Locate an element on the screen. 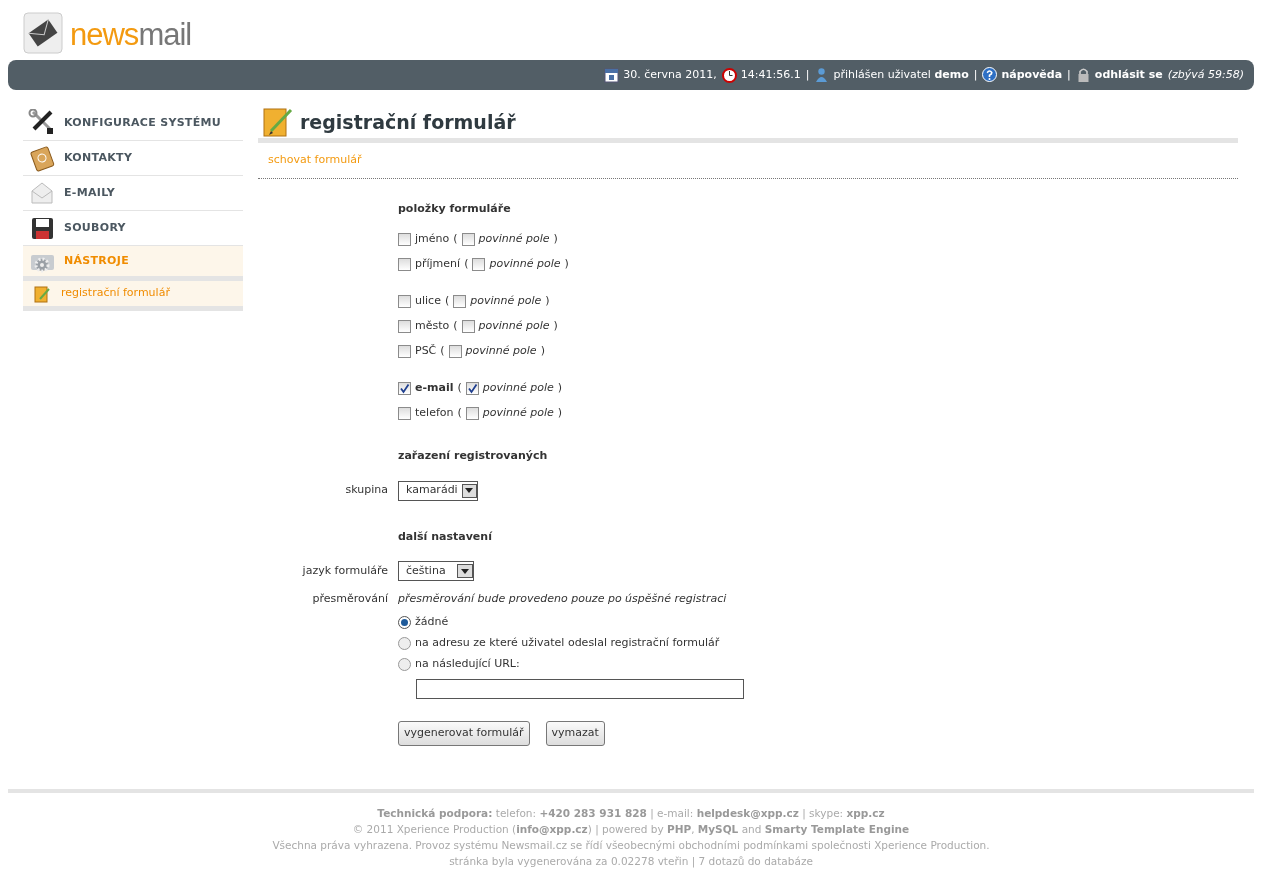 The image size is (1262, 882). help-icon is located at coordinates (990, 75).